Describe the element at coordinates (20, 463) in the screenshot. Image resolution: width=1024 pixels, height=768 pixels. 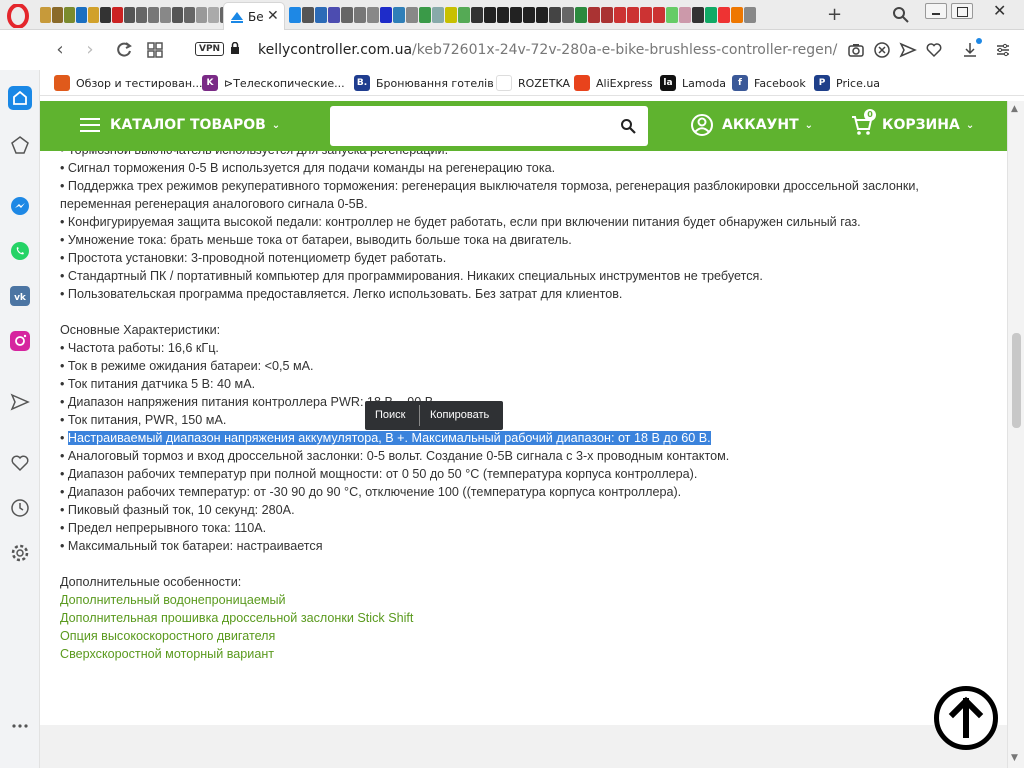
I see `bookmarks-icon` at that location.